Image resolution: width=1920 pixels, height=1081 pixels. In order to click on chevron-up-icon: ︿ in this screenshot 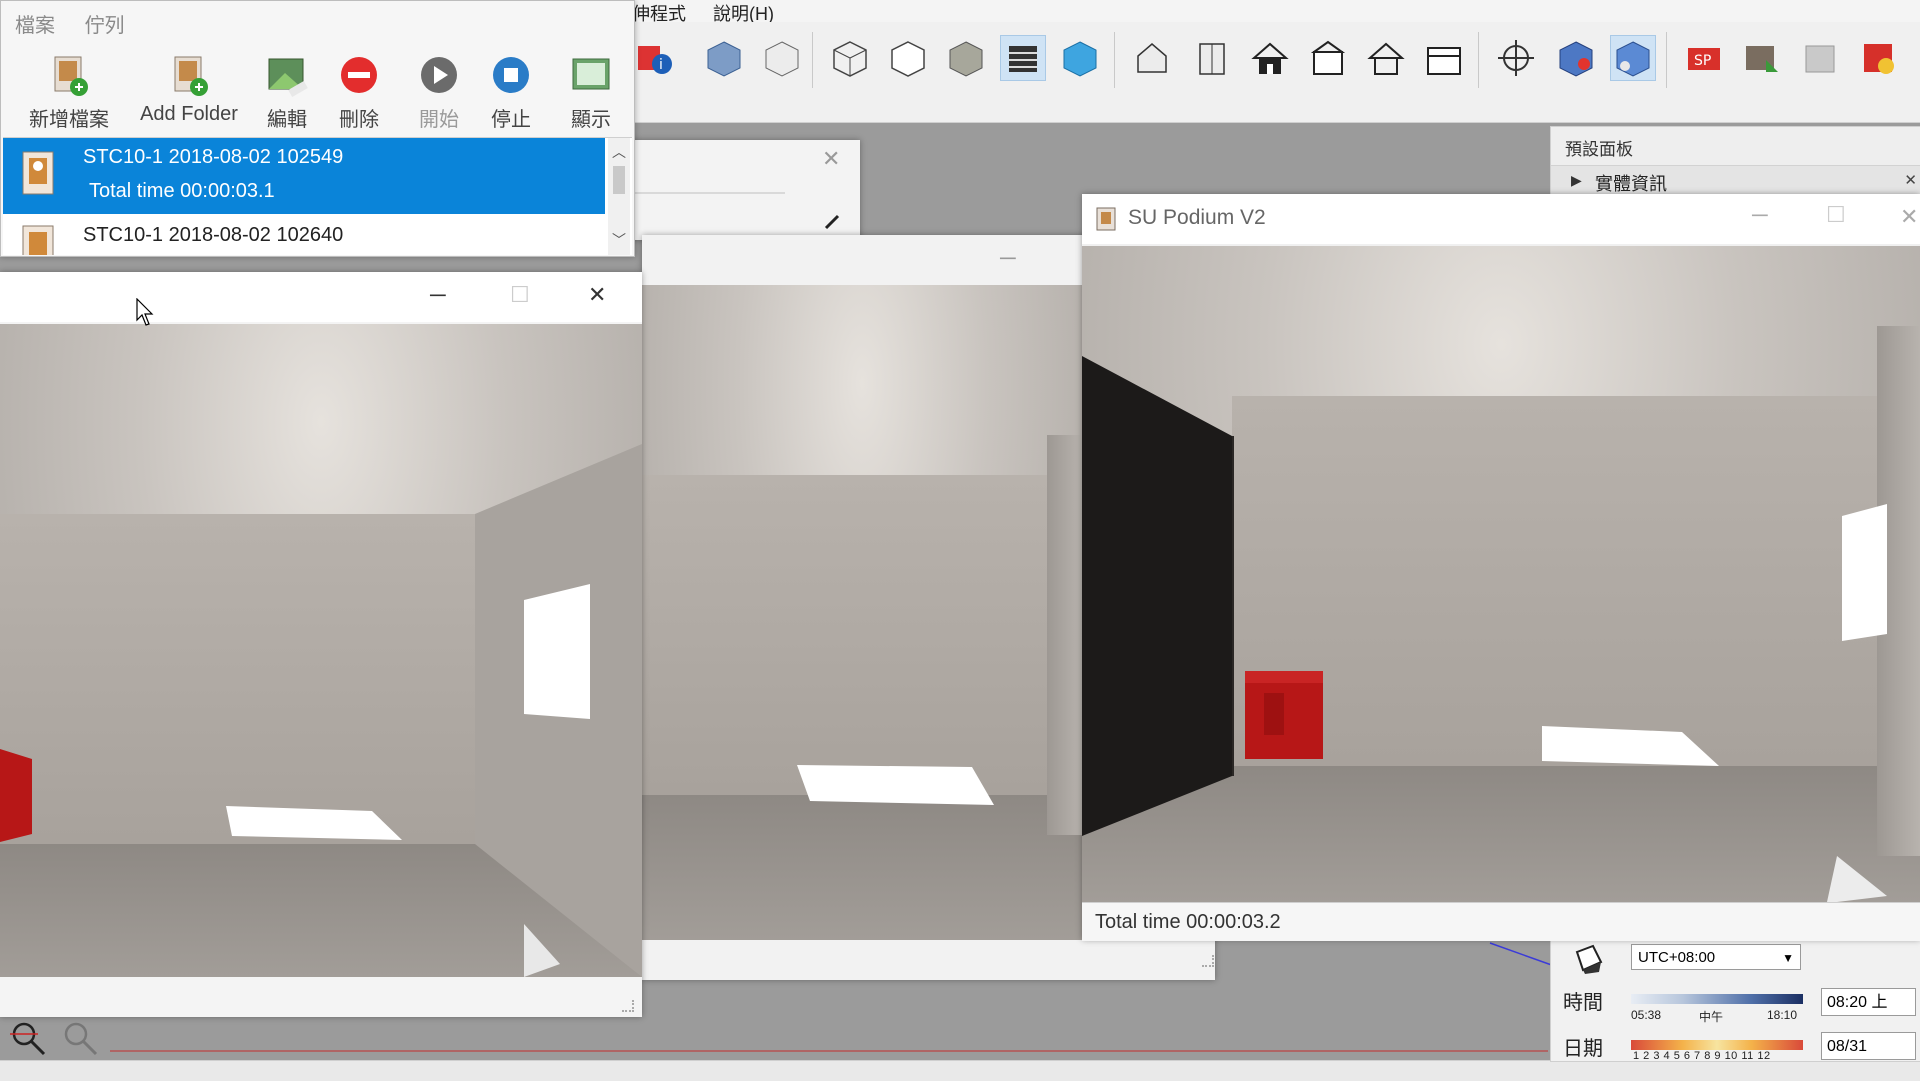, I will do `click(619, 152)`.